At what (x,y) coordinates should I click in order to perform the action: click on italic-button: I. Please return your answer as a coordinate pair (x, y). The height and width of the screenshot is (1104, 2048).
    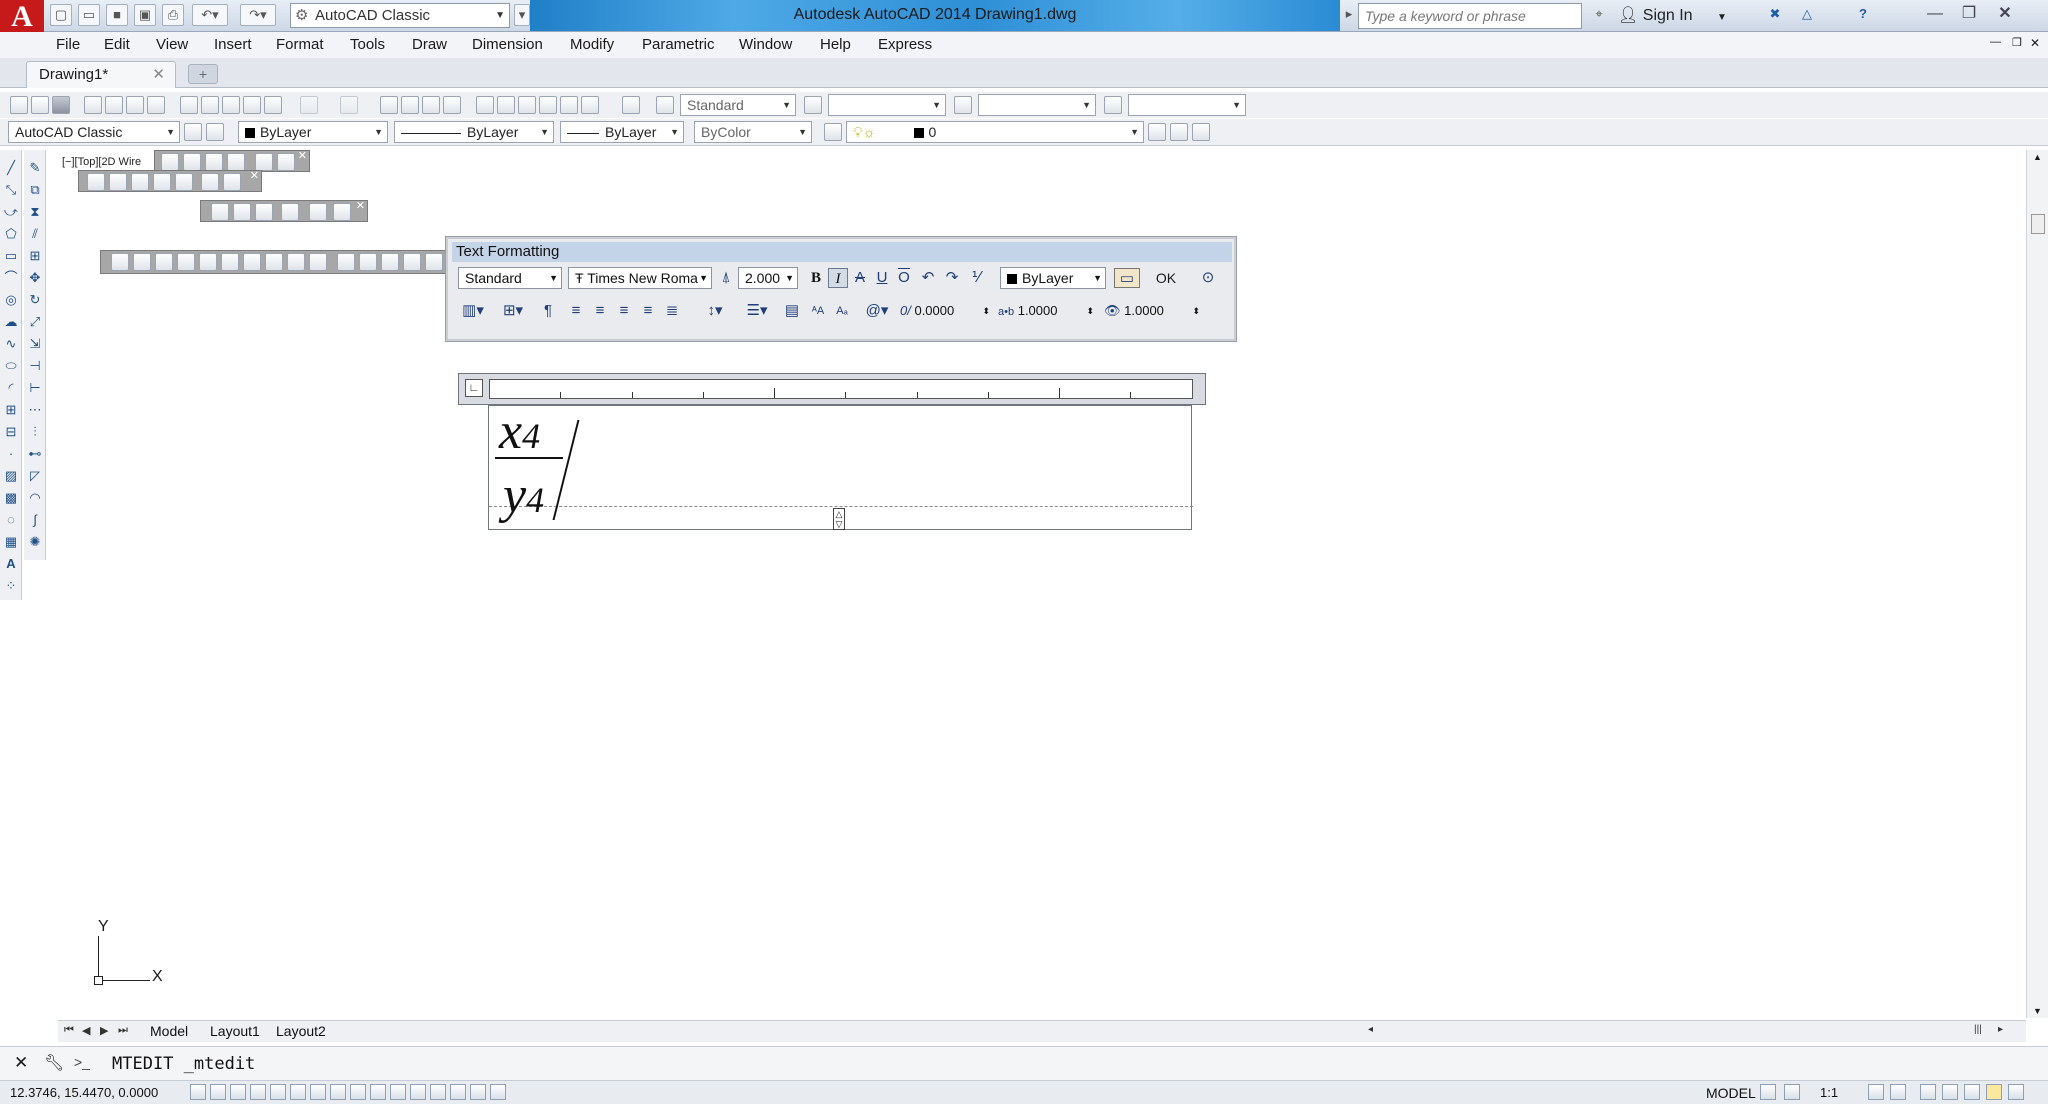
    Looking at the image, I should click on (838, 278).